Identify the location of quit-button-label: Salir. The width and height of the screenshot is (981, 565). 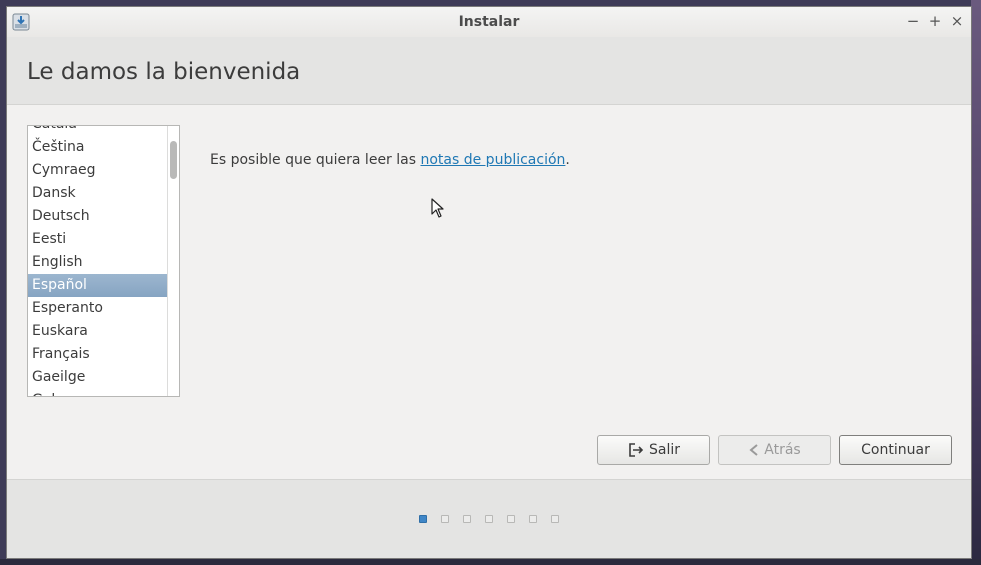
(664, 450).